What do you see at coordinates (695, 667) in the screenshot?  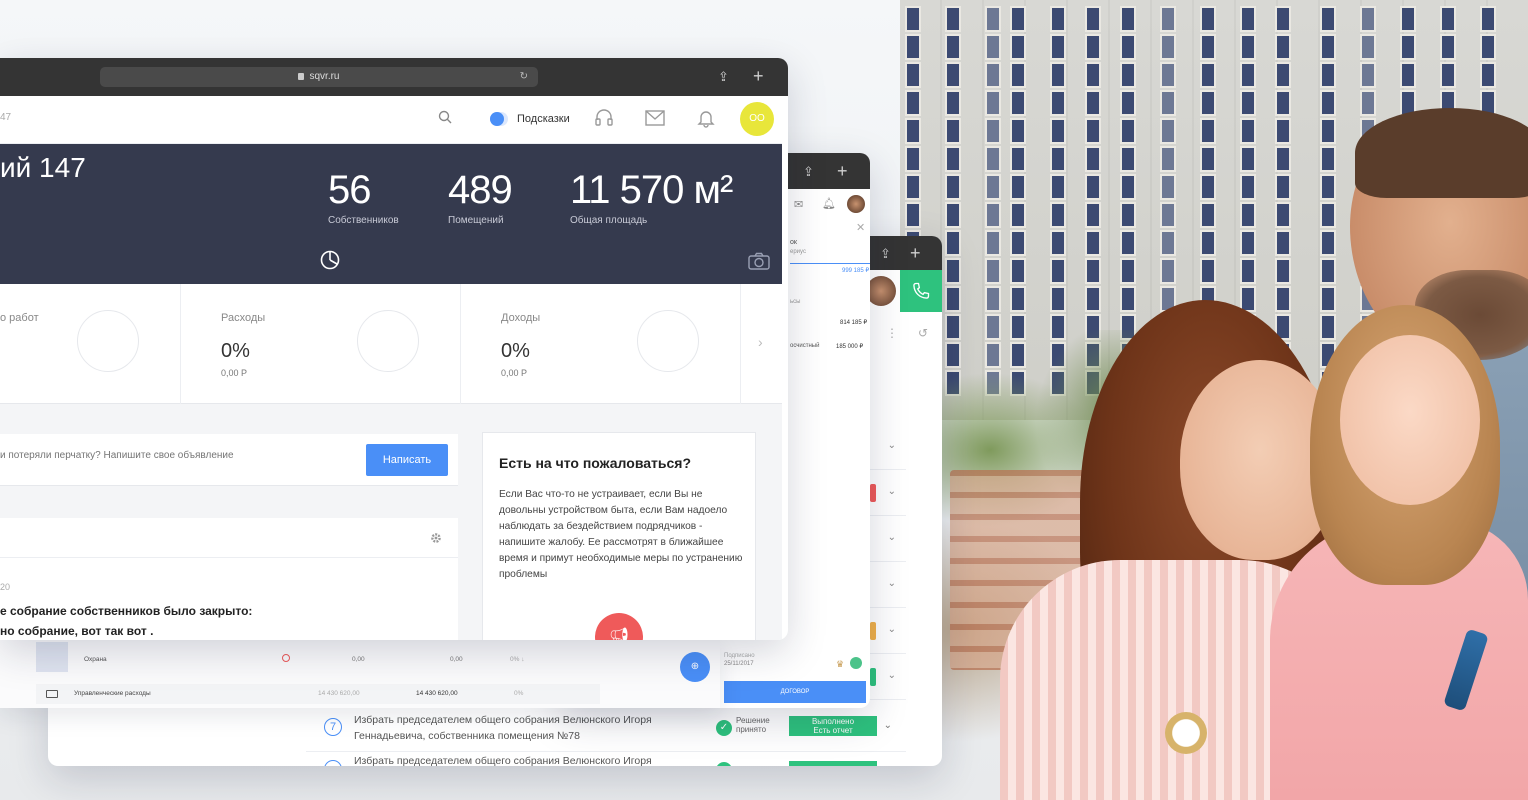 I see `add-button: ⊕` at bounding box center [695, 667].